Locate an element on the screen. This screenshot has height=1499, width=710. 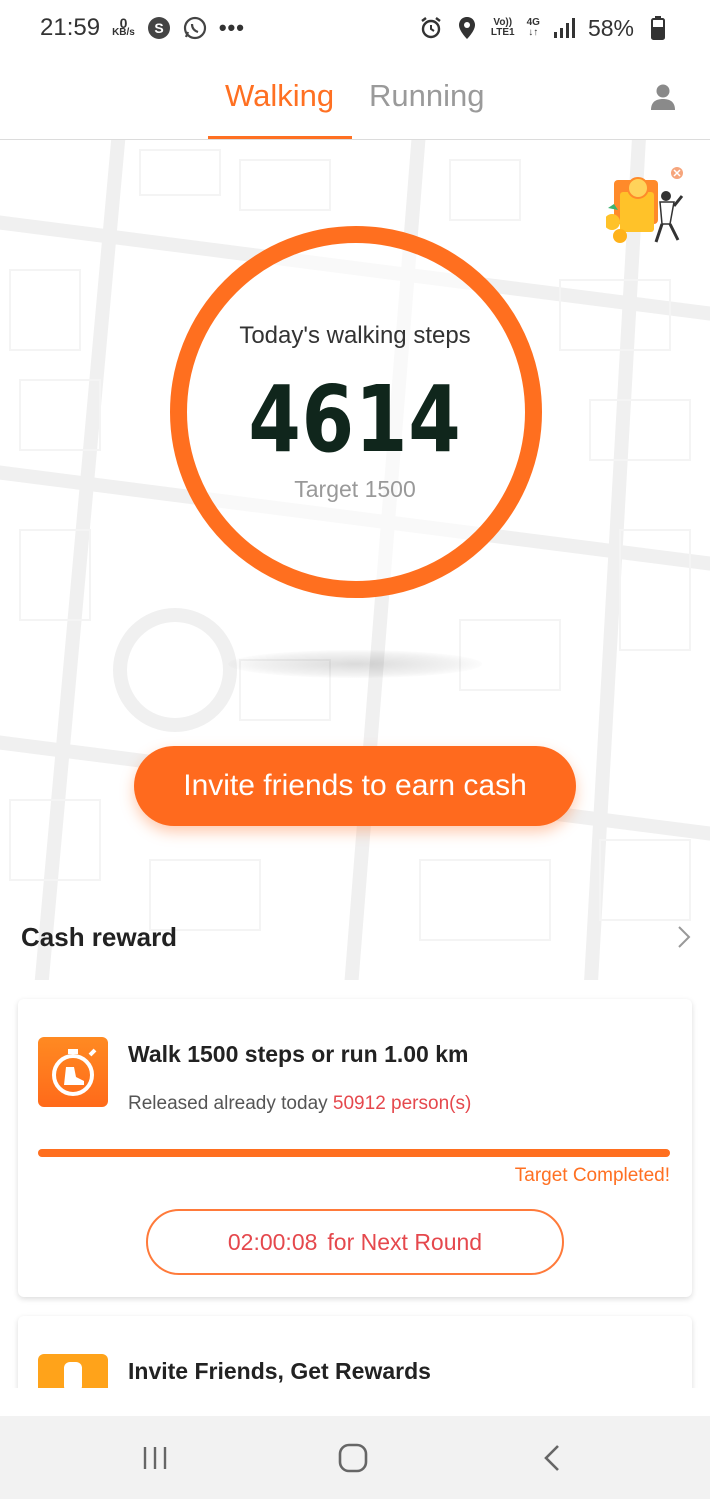
battery-icon is located at coordinates (658, 28).